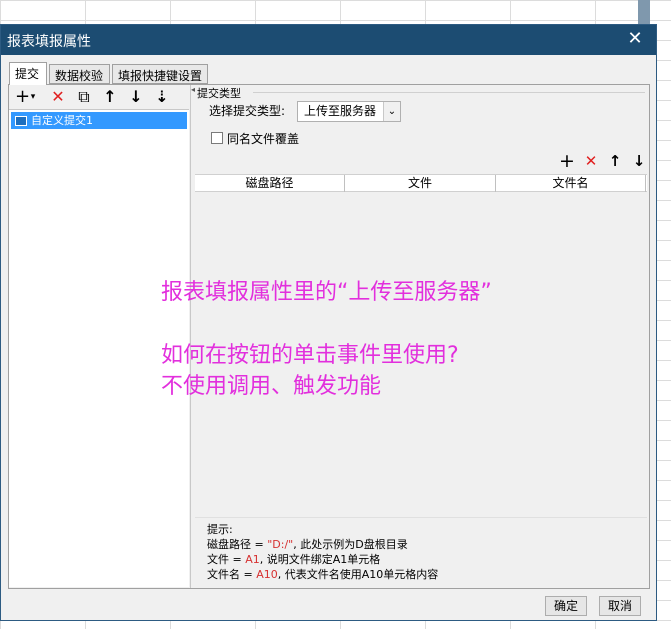 The image size is (671, 629). Describe the element at coordinates (110, 97) in the screenshot. I see `move-up-icon: ↑` at that location.